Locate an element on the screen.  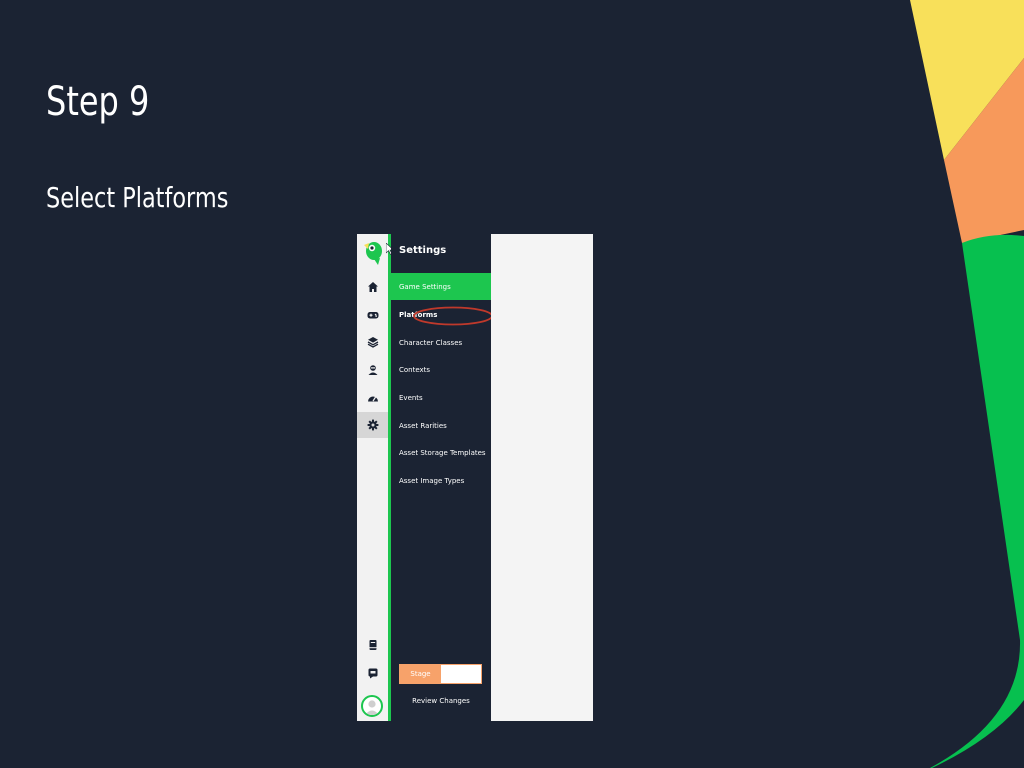
contexts-icon is located at coordinates (372, 370).